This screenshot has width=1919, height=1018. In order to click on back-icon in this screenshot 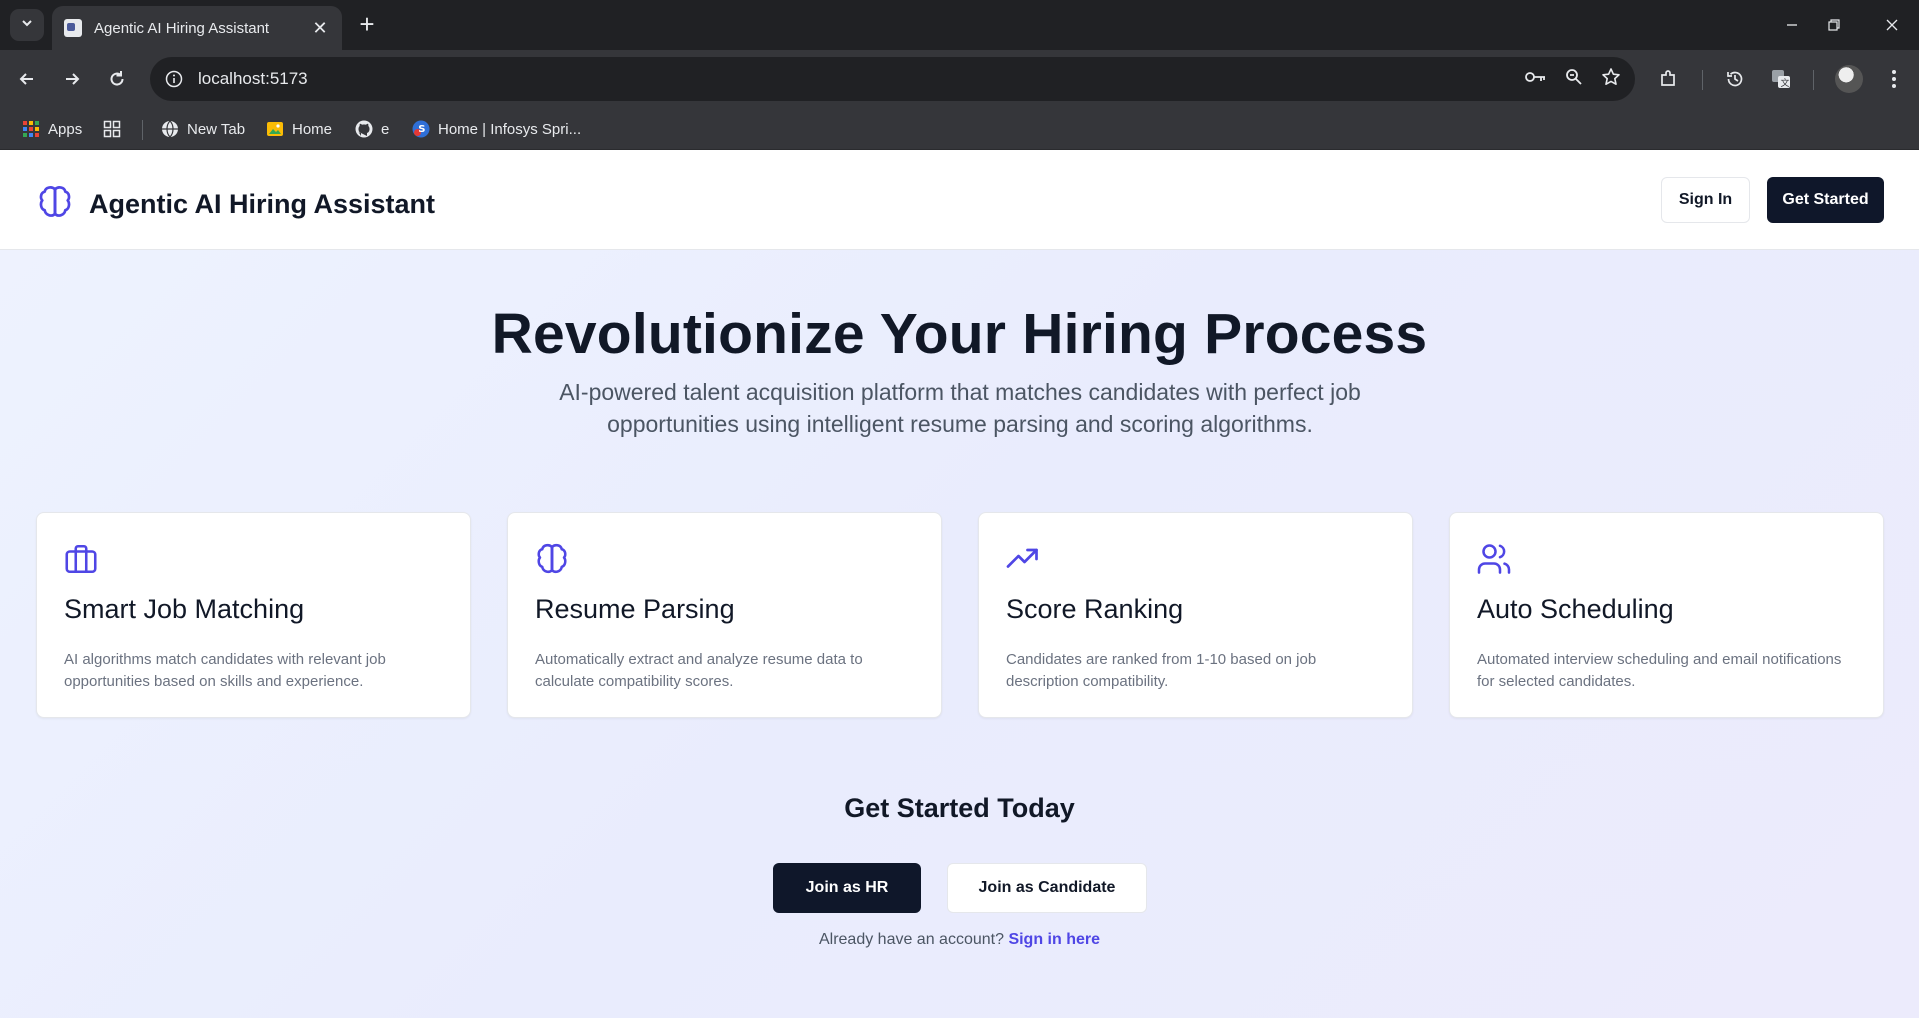, I will do `click(27, 79)`.